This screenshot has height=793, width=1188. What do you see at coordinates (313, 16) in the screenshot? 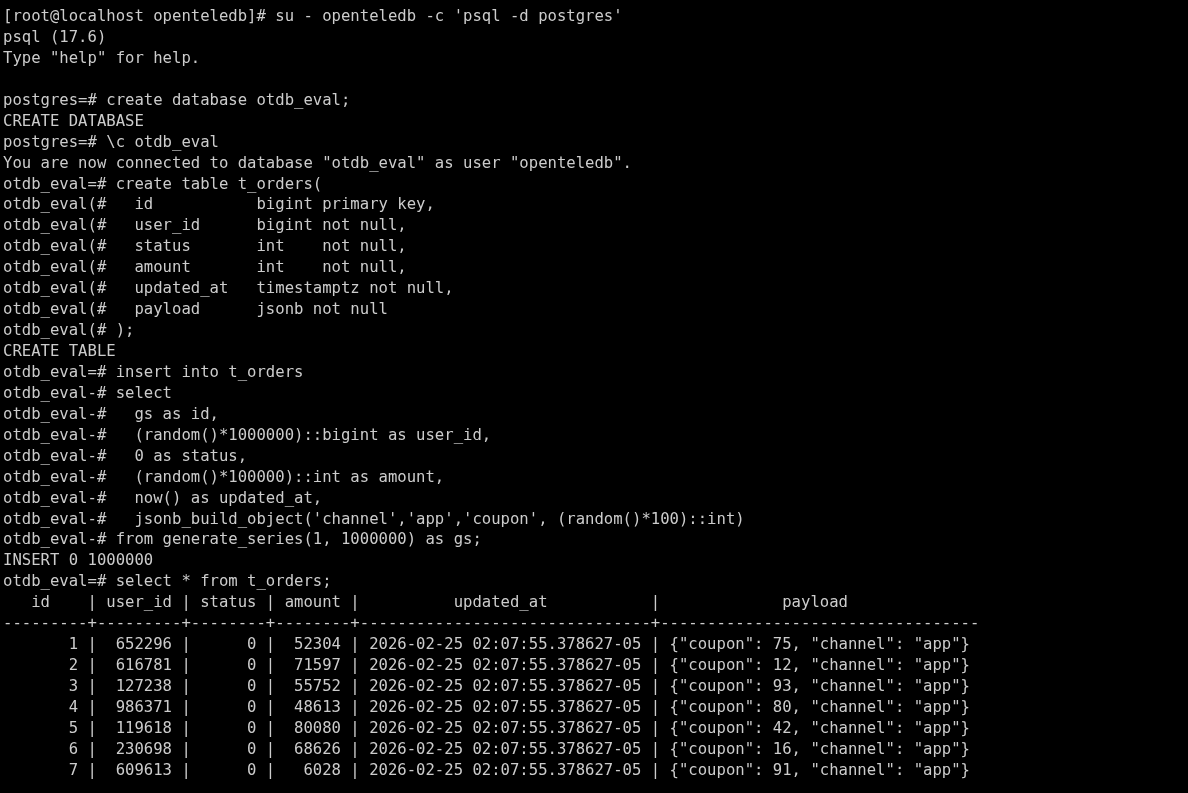
I see `terminal-line: [root@localhost openteledb]# su - openteledb -c 'psql -d postgres'` at bounding box center [313, 16].